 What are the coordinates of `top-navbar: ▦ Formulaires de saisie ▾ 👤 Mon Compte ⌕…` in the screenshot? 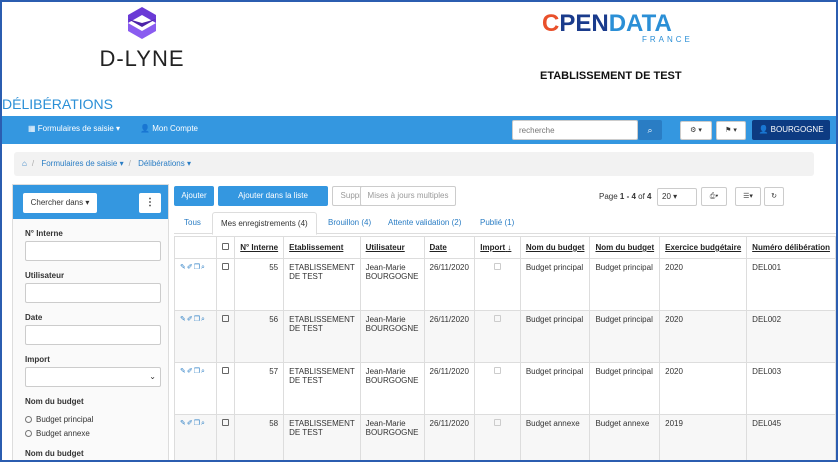 It's located at (419, 130).